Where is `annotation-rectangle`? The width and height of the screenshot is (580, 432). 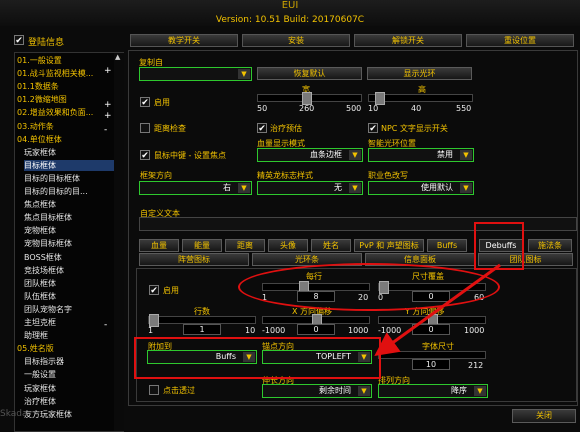
annotation-rectangle is located at coordinates (257, 358).